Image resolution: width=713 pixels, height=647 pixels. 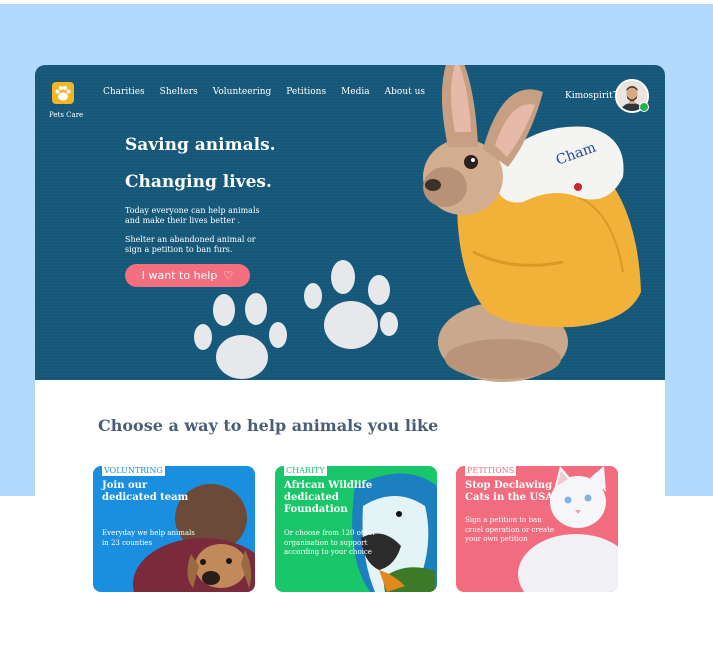 What do you see at coordinates (148, 538) in the screenshot?
I see `tile-description: Everyday we help animals in 23 counties` at bounding box center [148, 538].